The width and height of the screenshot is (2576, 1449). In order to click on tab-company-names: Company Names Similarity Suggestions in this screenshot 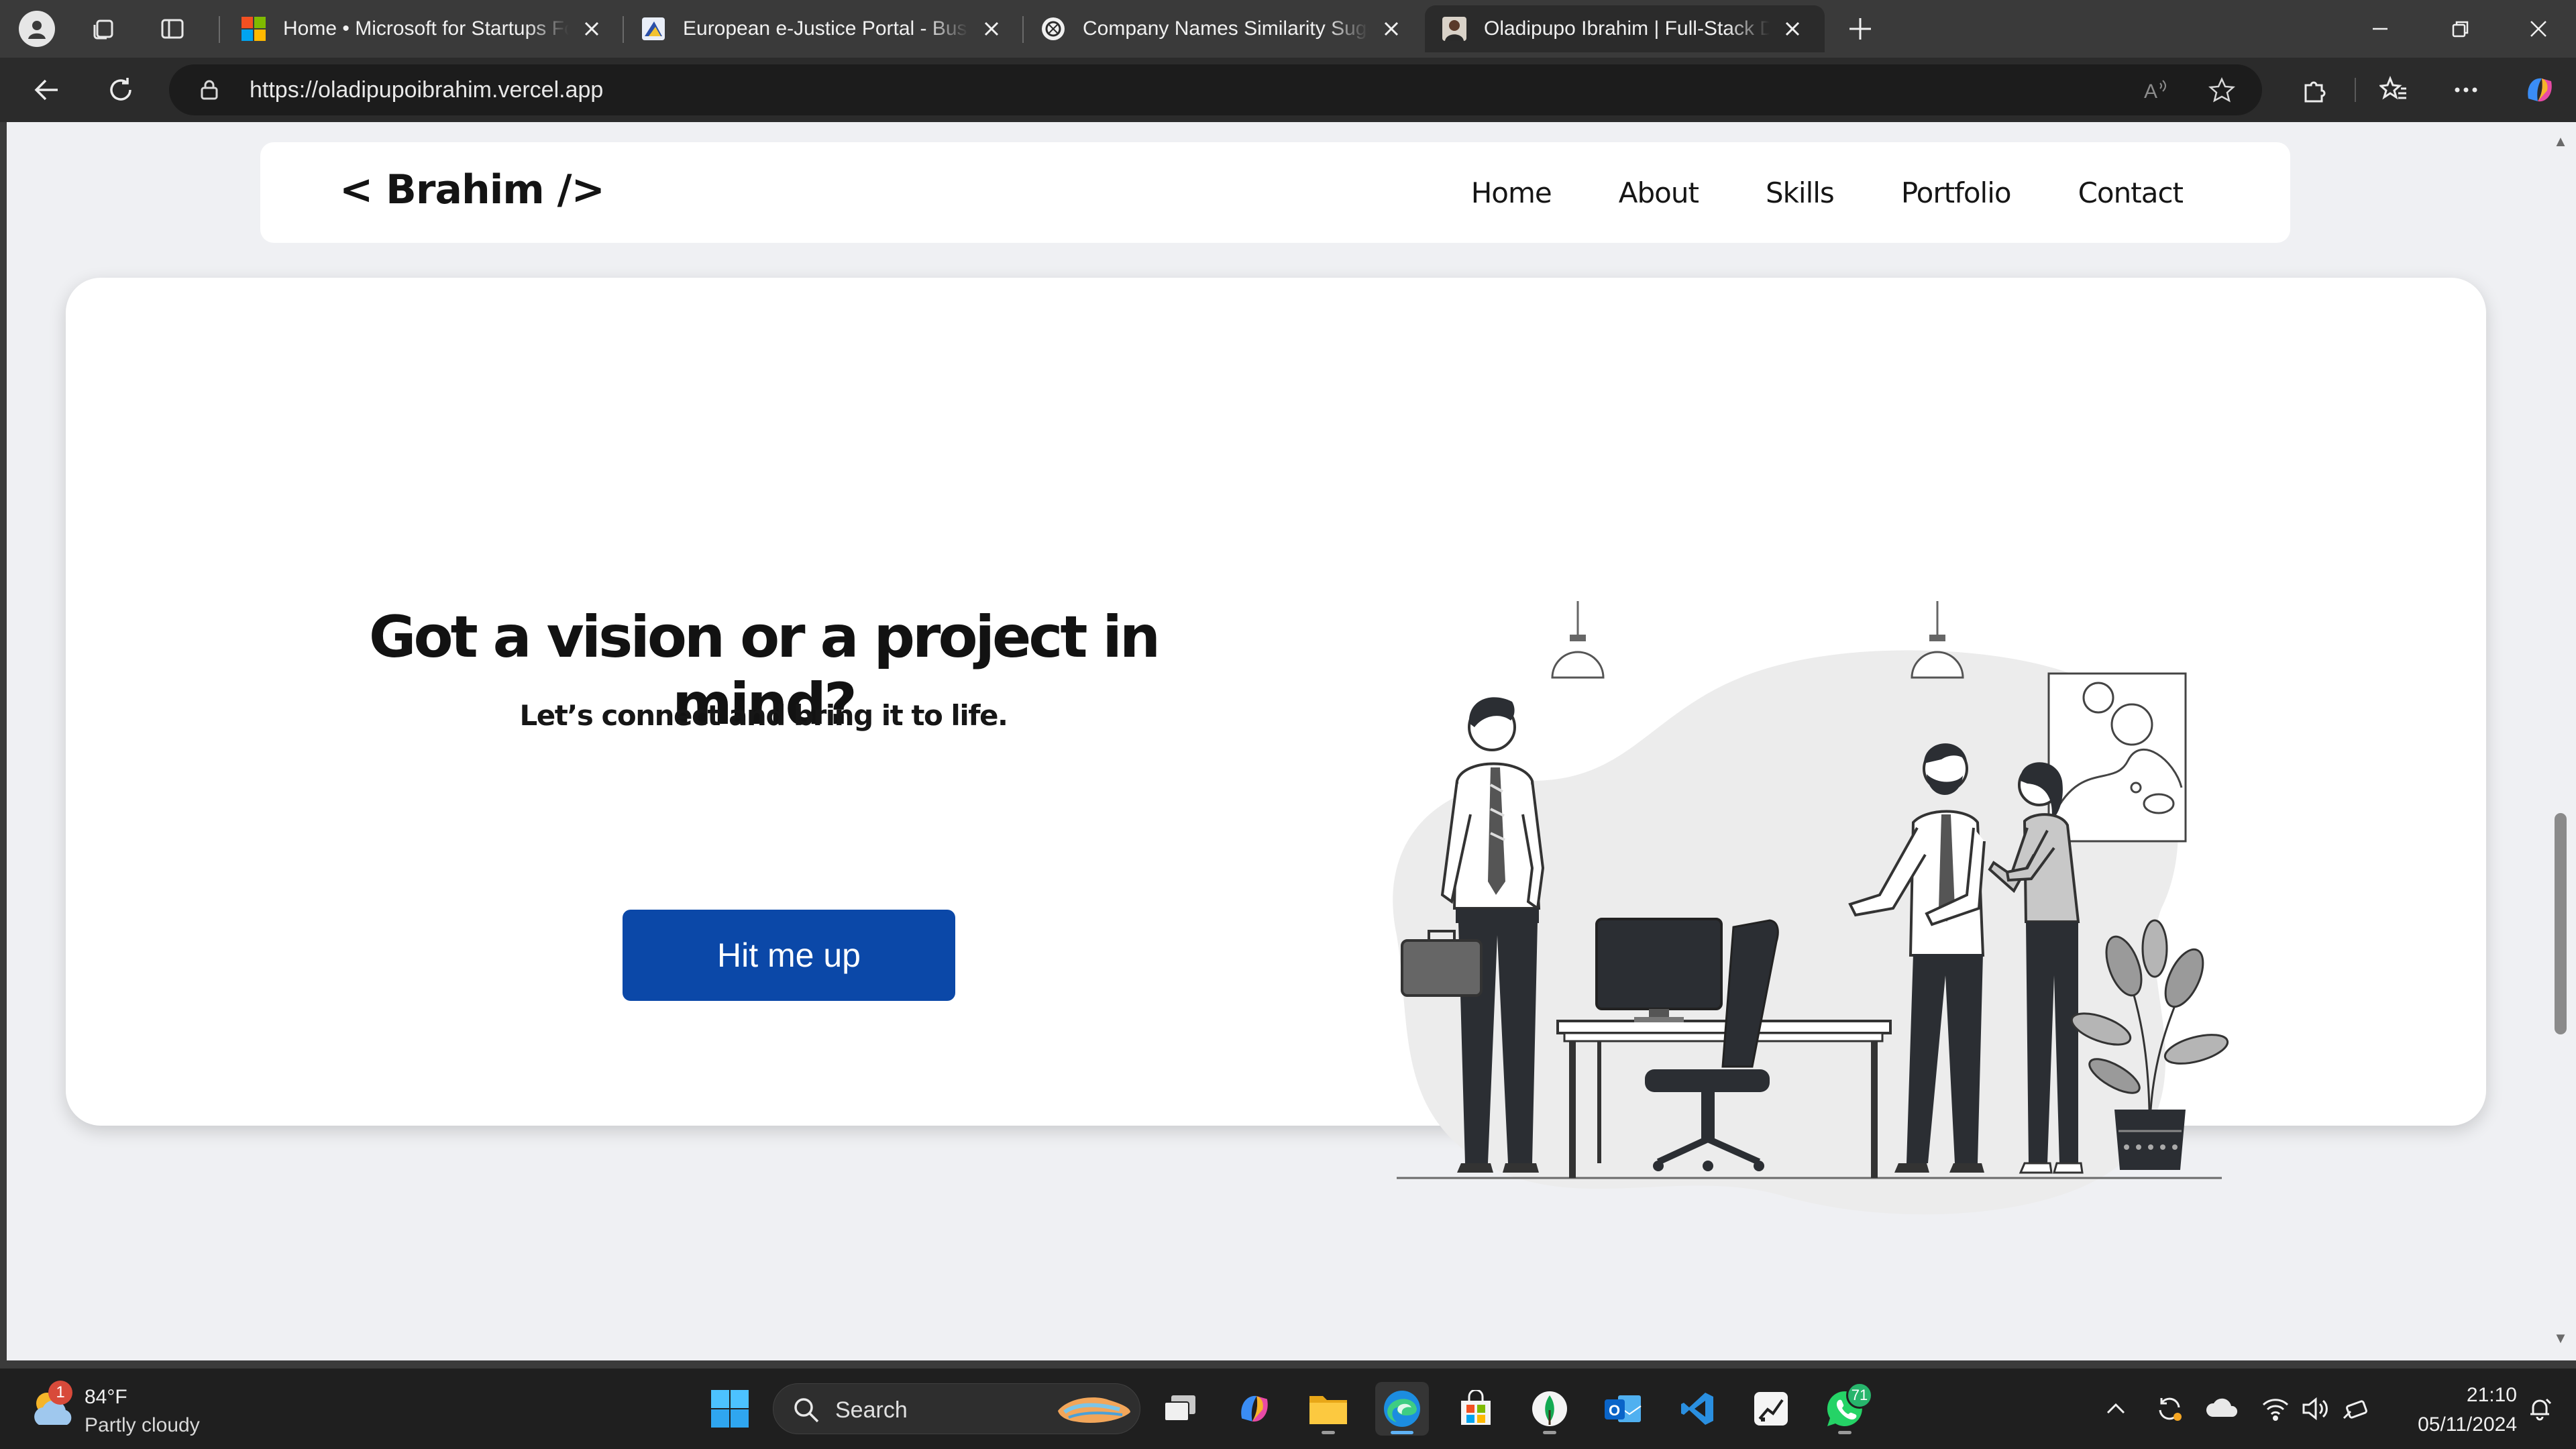, I will do `click(1224, 28)`.